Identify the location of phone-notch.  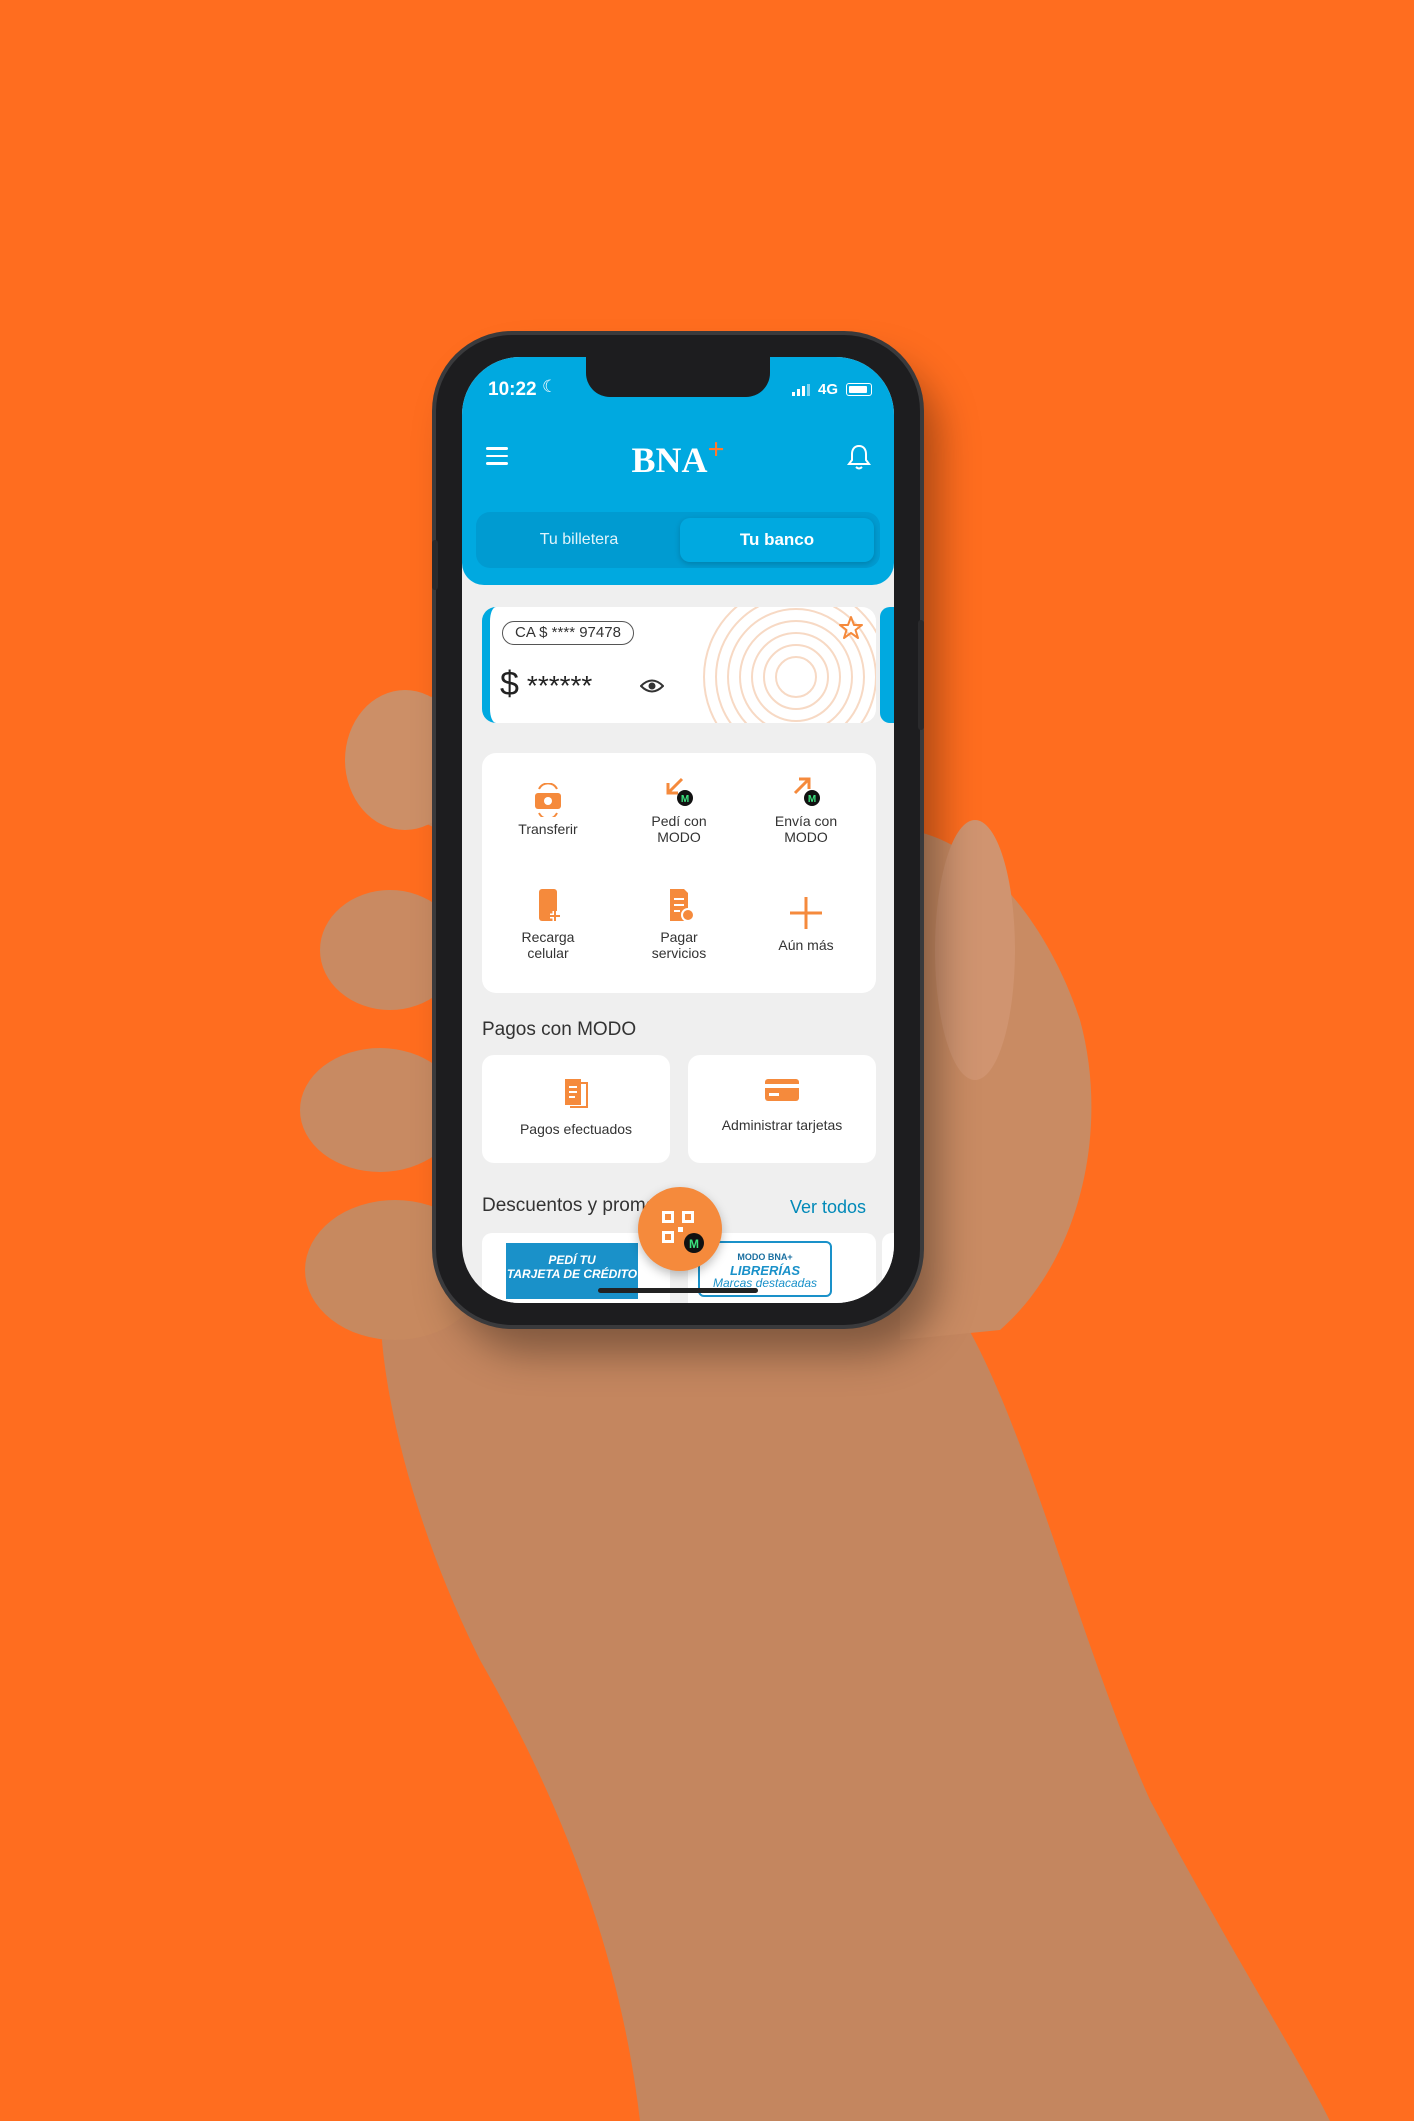
(678, 377).